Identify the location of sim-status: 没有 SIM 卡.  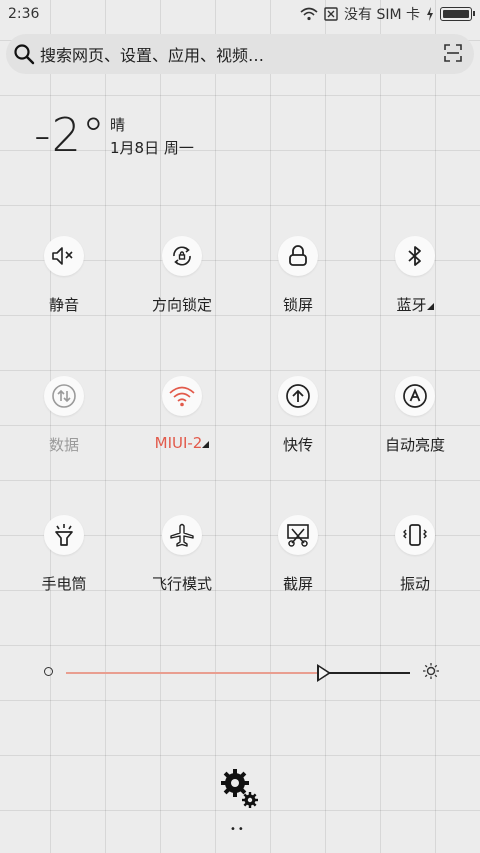
(382, 15).